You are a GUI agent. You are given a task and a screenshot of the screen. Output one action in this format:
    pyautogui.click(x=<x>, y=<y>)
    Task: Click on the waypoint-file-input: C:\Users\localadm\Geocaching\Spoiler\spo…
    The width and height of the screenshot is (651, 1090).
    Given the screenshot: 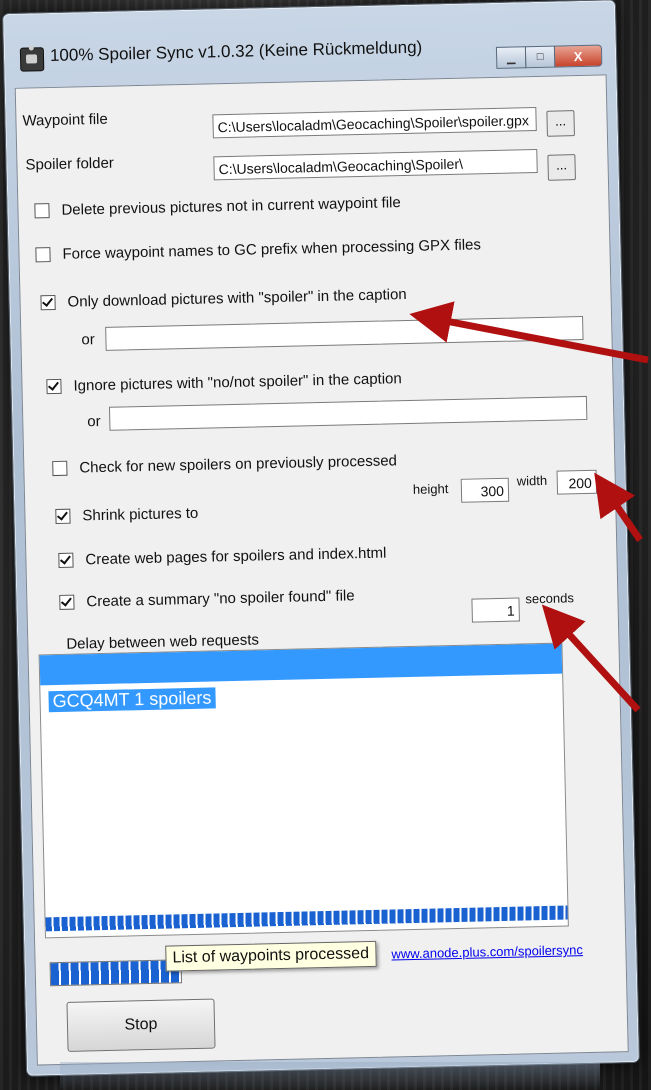 What is the action you would take?
    pyautogui.click(x=374, y=123)
    